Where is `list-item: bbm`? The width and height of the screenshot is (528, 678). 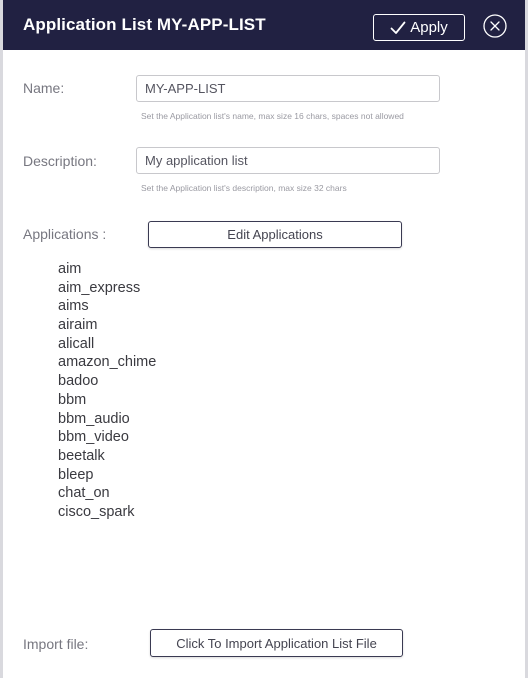 list-item: bbm is located at coordinates (72, 399).